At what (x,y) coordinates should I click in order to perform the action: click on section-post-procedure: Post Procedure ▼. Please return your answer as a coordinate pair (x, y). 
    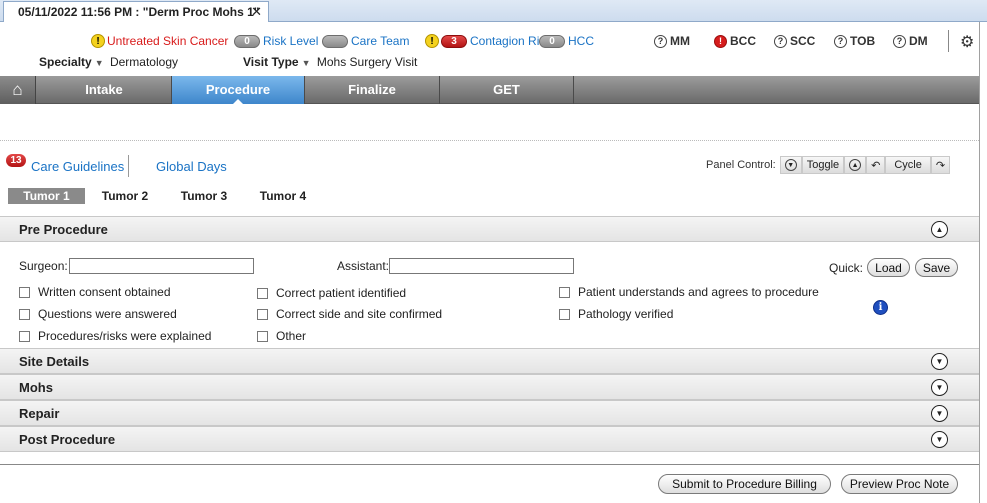
    Looking at the image, I should click on (489, 439).